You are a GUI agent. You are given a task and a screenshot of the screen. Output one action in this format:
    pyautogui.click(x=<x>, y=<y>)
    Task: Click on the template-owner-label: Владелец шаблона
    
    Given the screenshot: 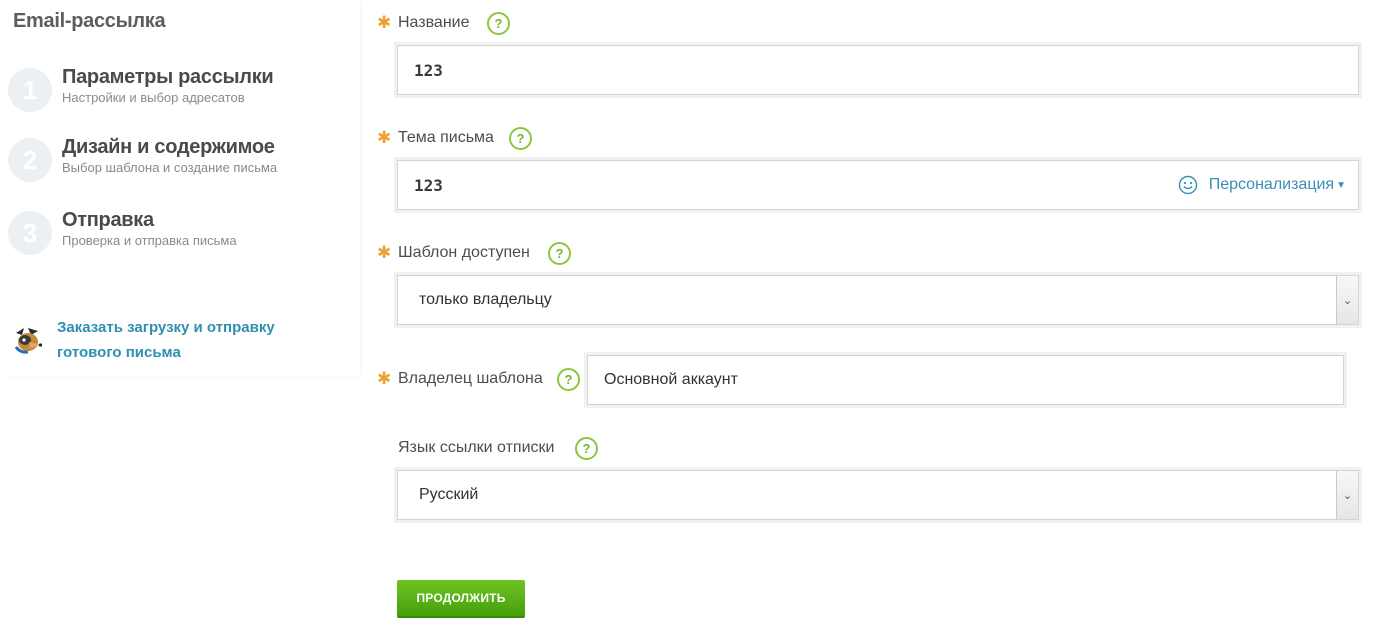 What is the action you would take?
    pyautogui.click(x=470, y=378)
    